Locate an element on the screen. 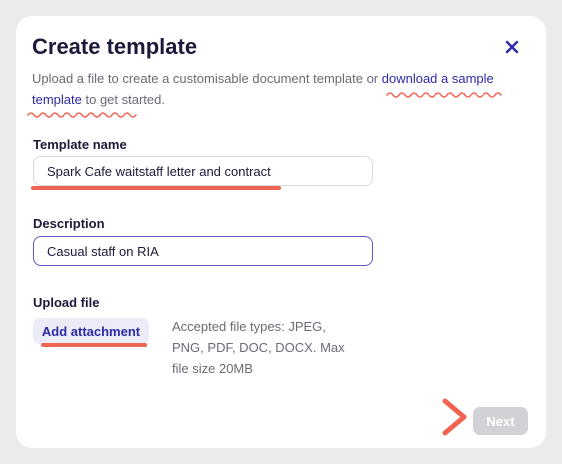 This screenshot has width=562, height=464. close-button is located at coordinates (512, 47).